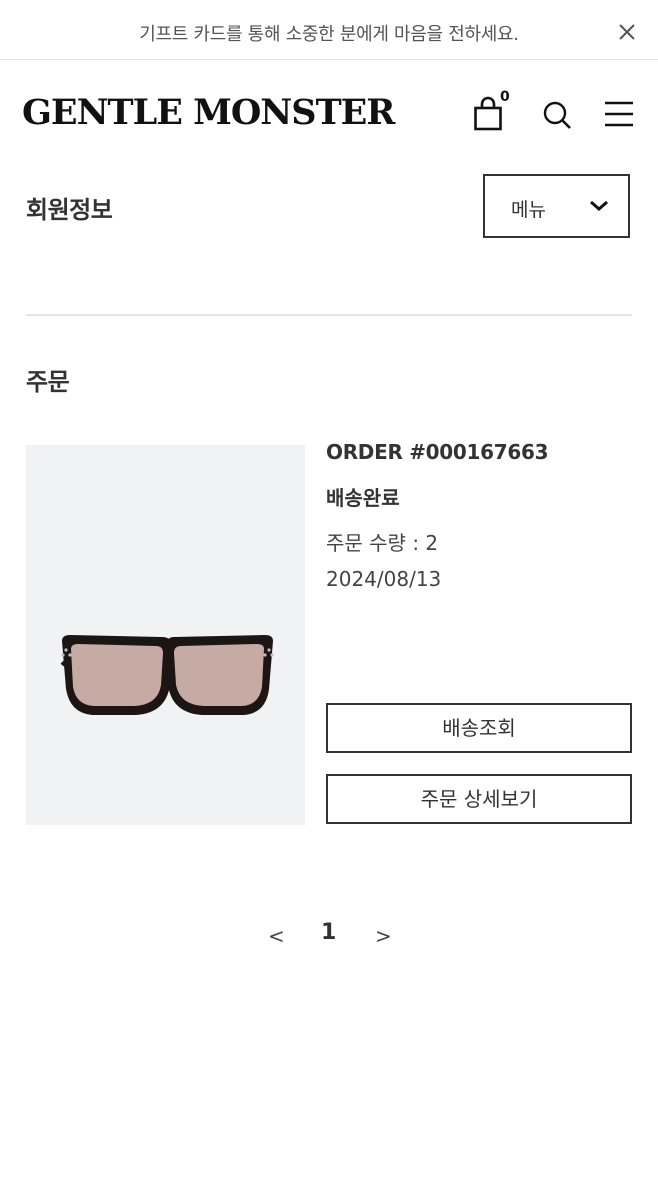 Image resolution: width=658 pixels, height=1200 pixels. What do you see at coordinates (329, 315) in the screenshot?
I see `divider` at bounding box center [329, 315].